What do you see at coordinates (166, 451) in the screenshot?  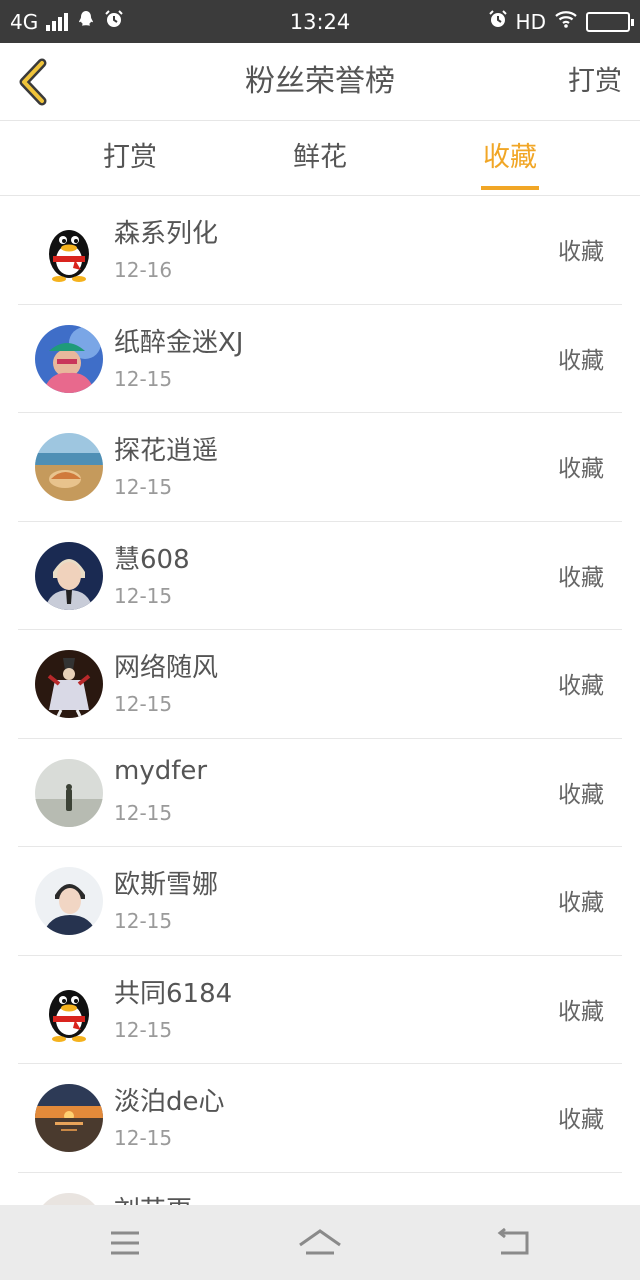 I see `fan-name: 探花逍遥` at bounding box center [166, 451].